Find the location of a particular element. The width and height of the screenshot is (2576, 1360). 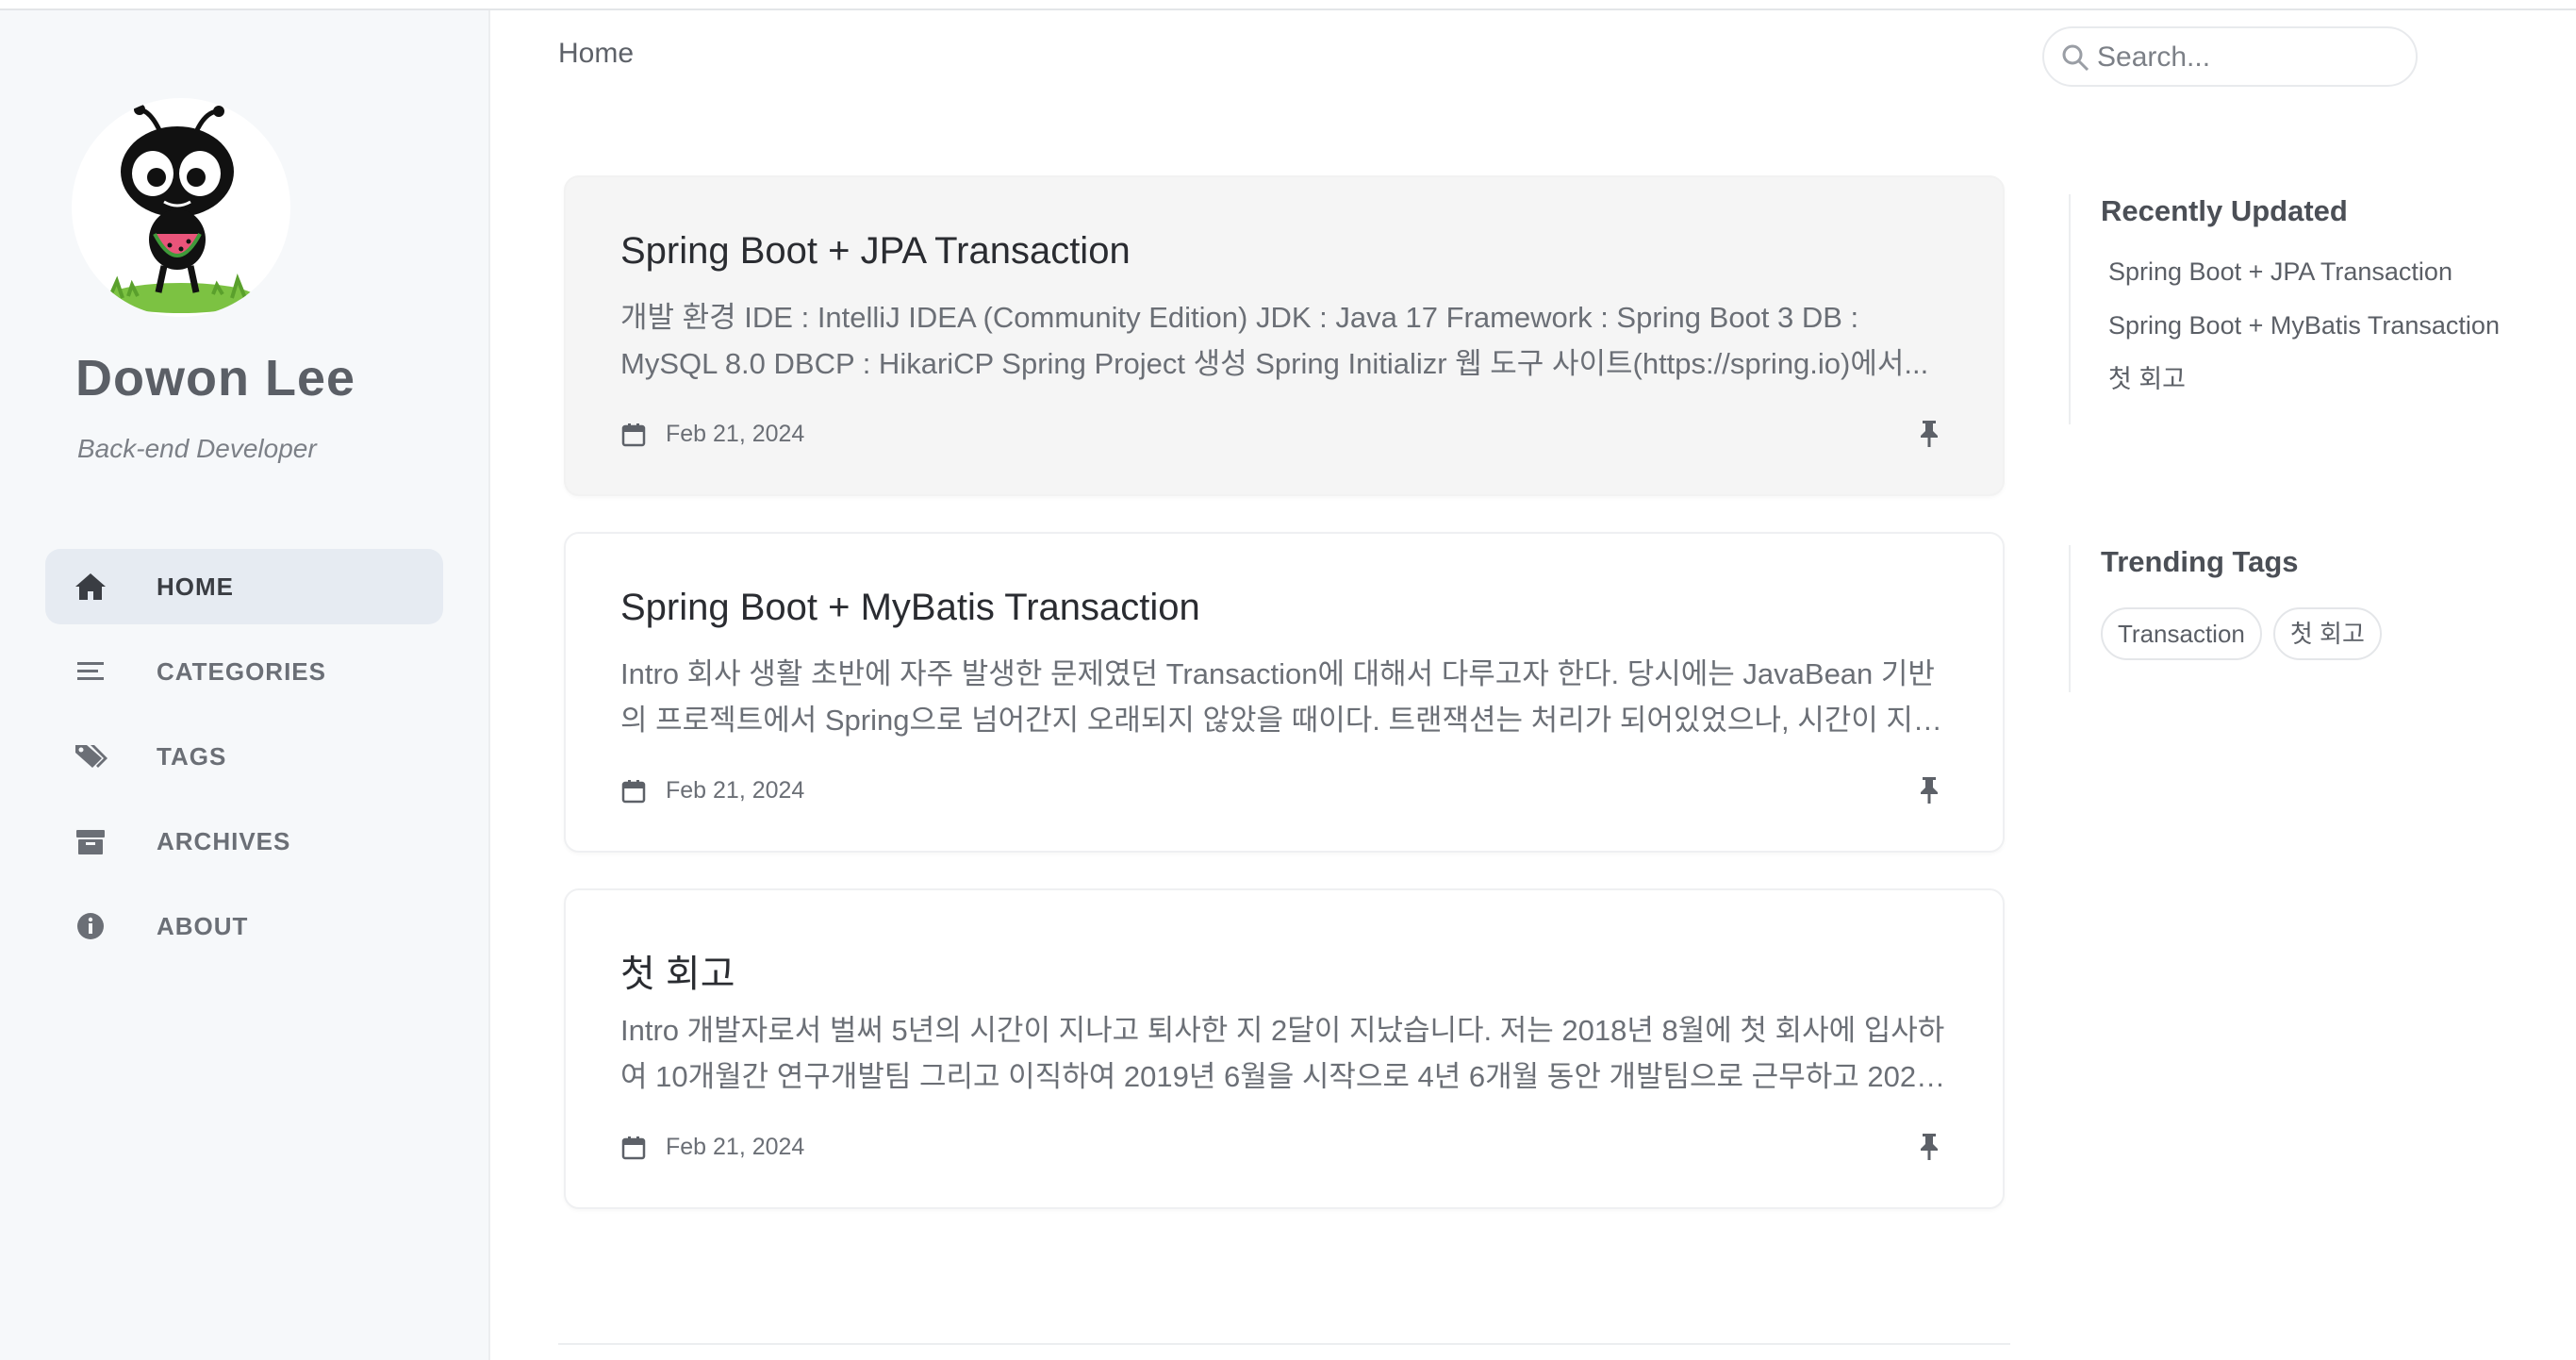

sidebar-item-about: ABOUT is located at coordinates (244, 926).